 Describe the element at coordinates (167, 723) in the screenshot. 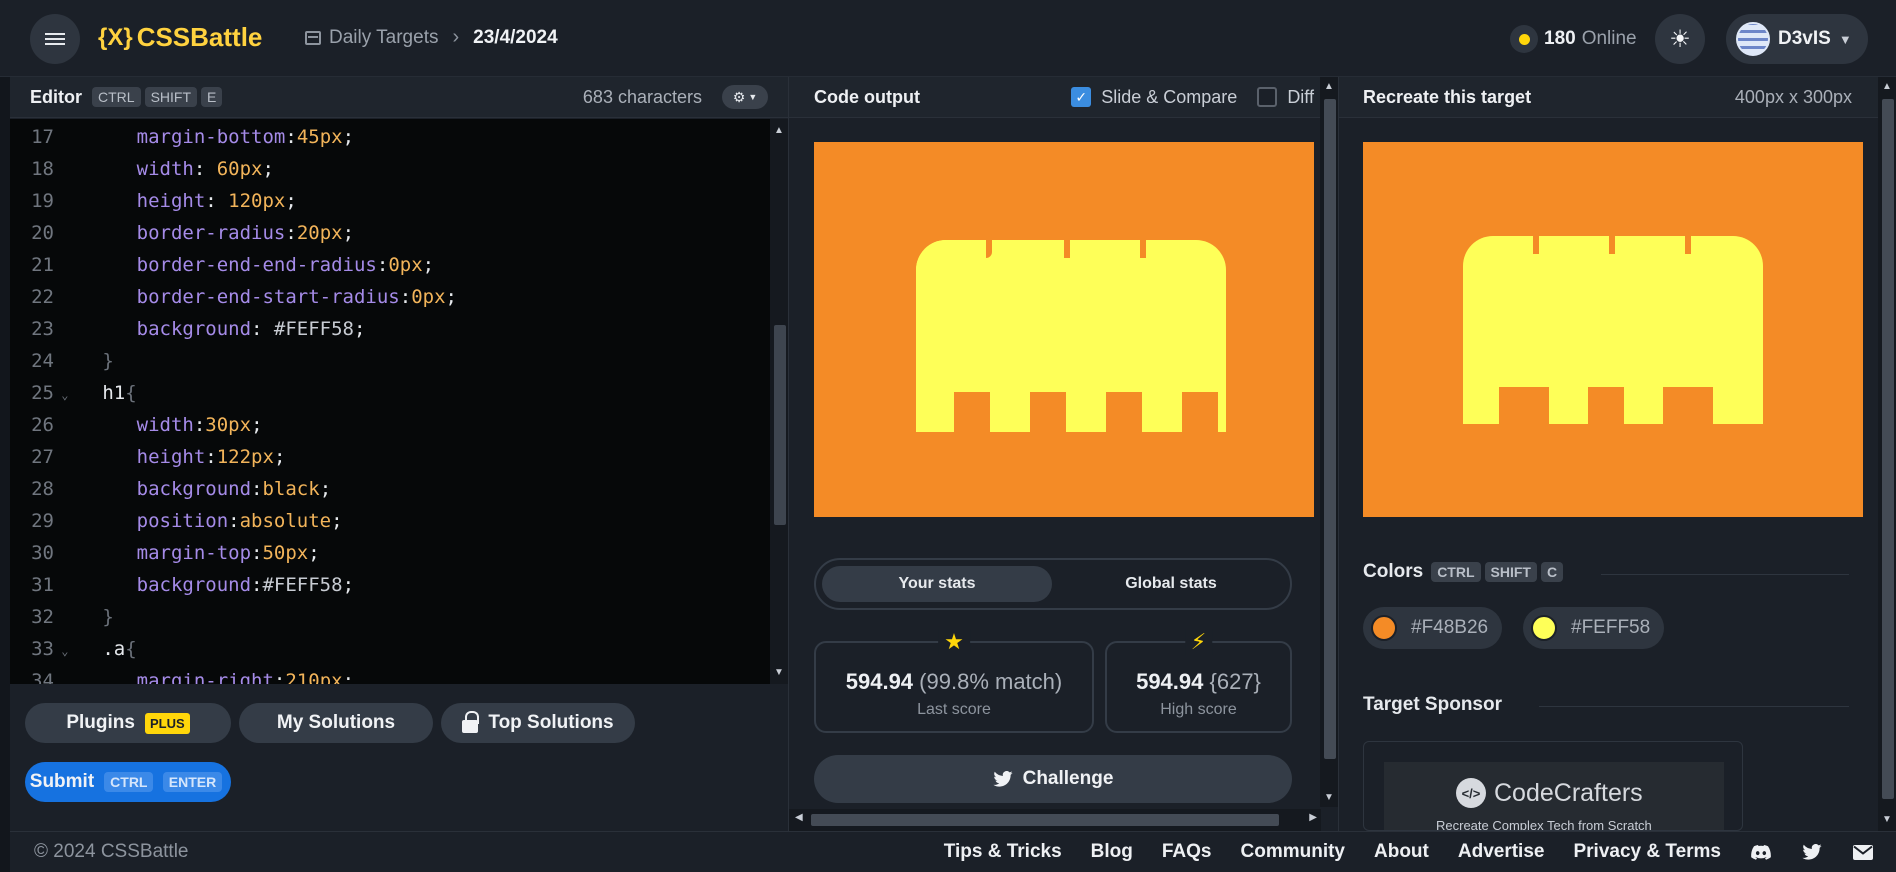

I see `plus-badge: PLUS` at that location.